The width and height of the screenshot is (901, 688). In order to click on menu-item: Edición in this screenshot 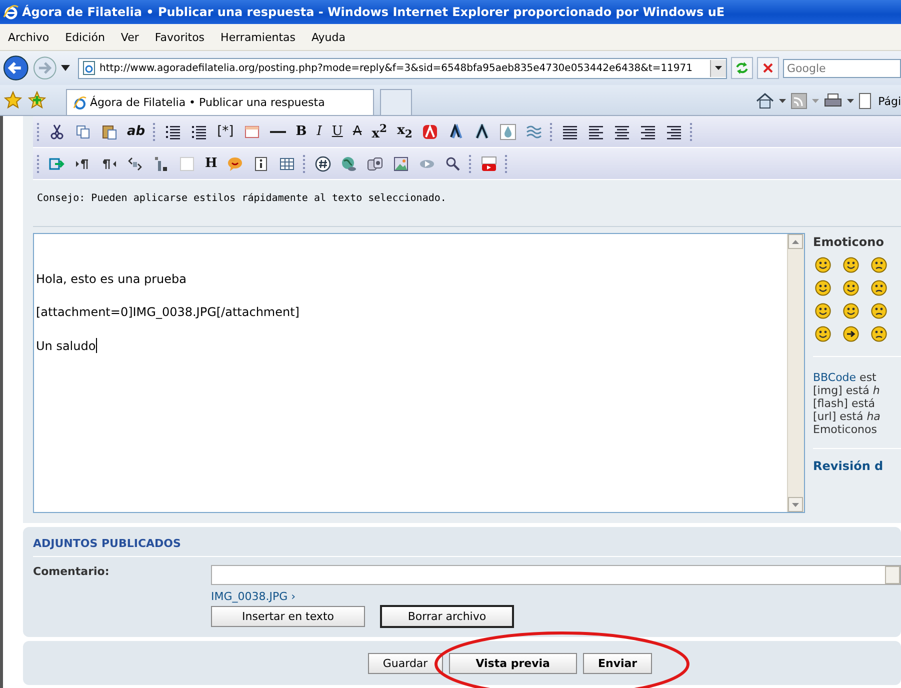, I will do `click(85, 37)`.